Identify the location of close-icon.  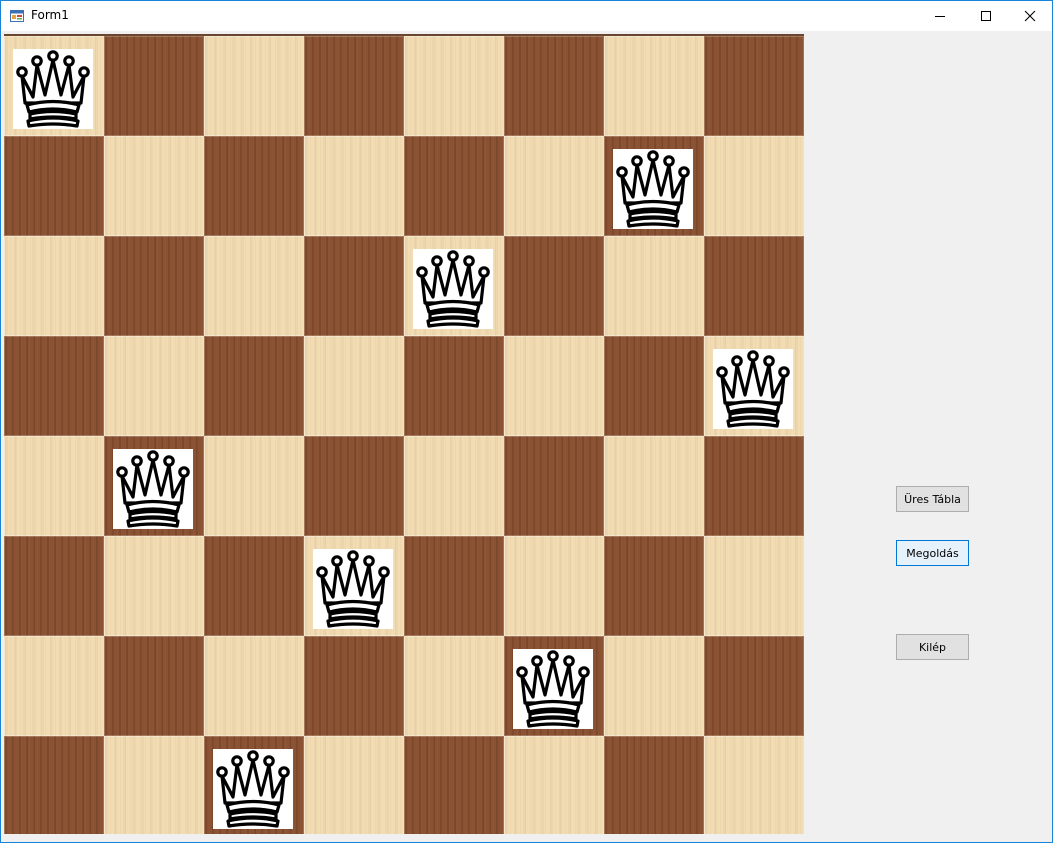
(1030, 16).